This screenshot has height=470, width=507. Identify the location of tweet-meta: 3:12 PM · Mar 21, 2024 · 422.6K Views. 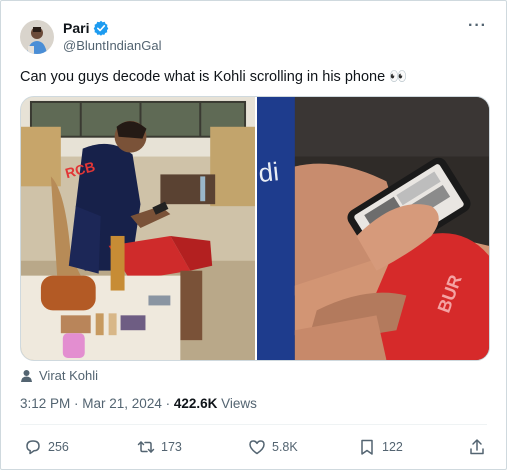
(138, 403).